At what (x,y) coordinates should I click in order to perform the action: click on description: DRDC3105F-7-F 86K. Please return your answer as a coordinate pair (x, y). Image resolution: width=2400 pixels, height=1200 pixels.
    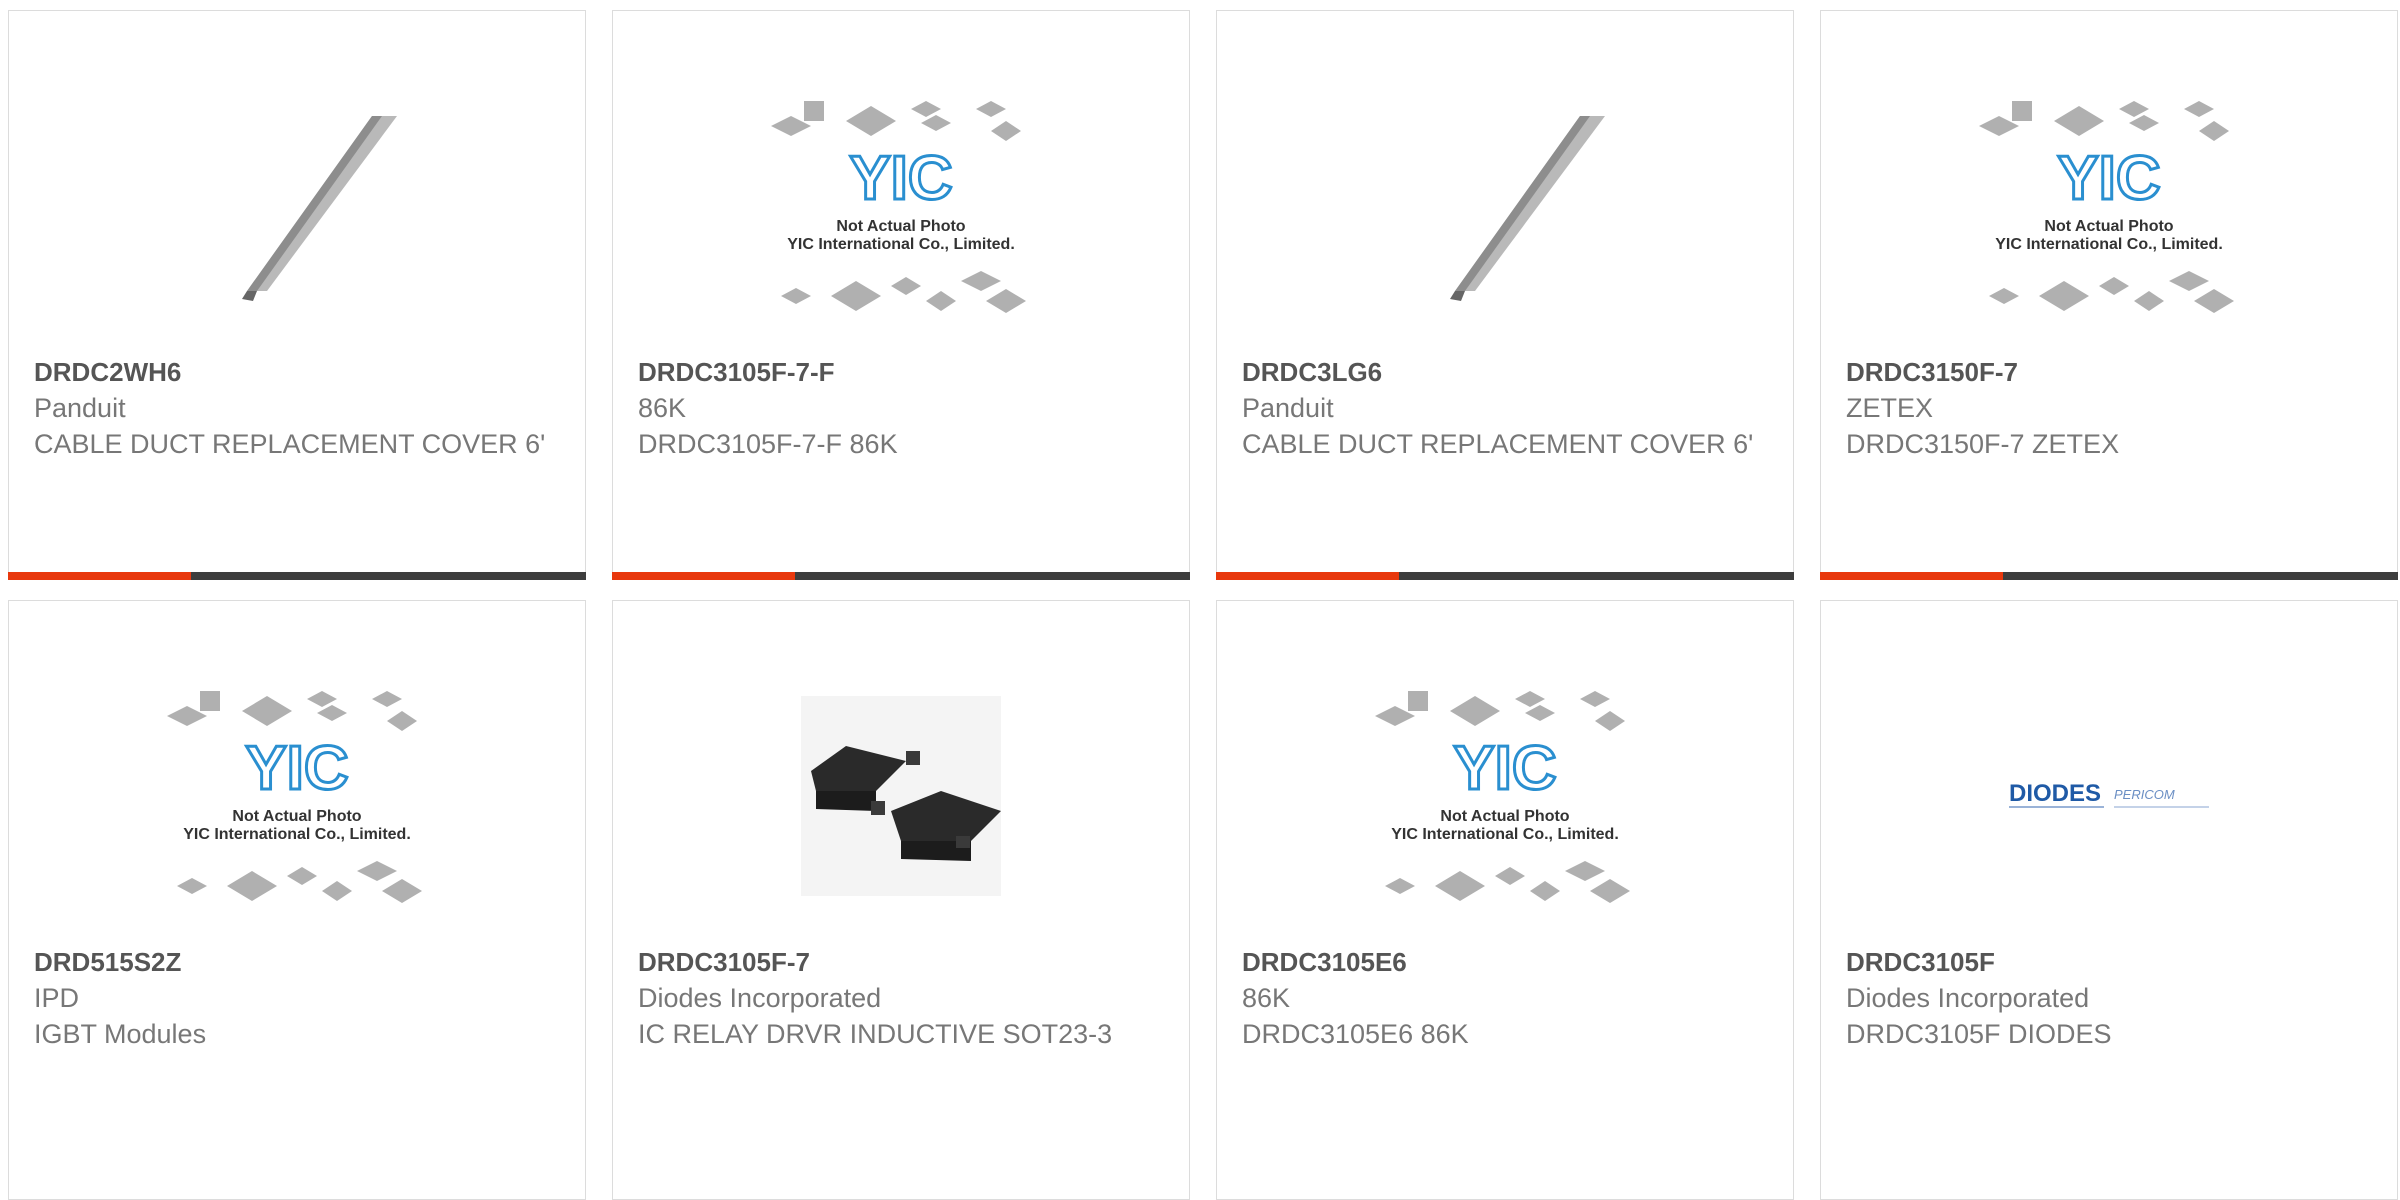
    Looking at the image, I should click on (768, 444).